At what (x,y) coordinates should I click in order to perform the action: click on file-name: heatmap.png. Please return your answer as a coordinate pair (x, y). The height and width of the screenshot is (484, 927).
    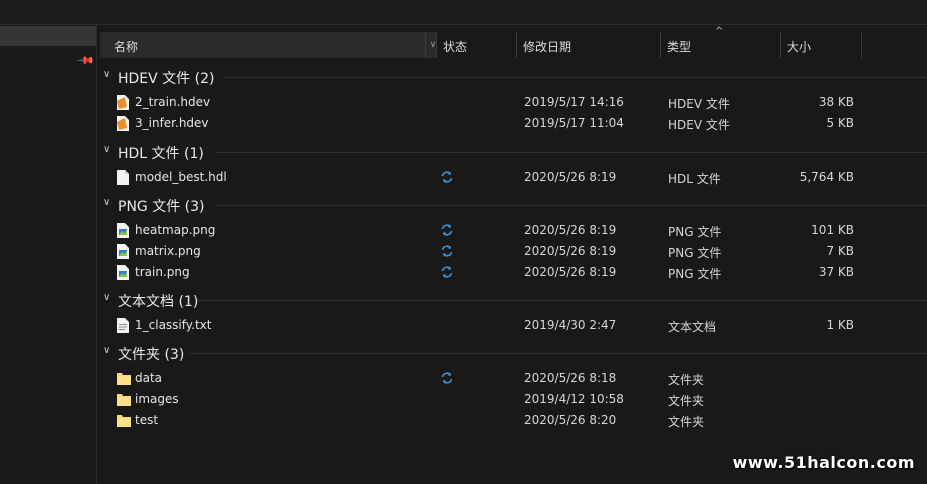
    Looking at the image, I should click on (175, 230).